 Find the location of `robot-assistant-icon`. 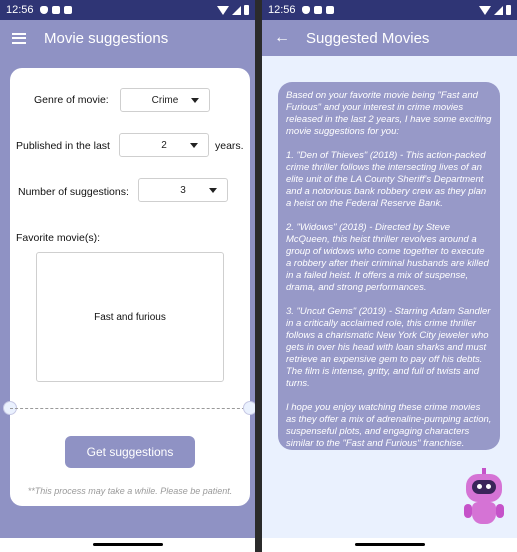

robot-assistant-icon is located at coordinates (484, 499).